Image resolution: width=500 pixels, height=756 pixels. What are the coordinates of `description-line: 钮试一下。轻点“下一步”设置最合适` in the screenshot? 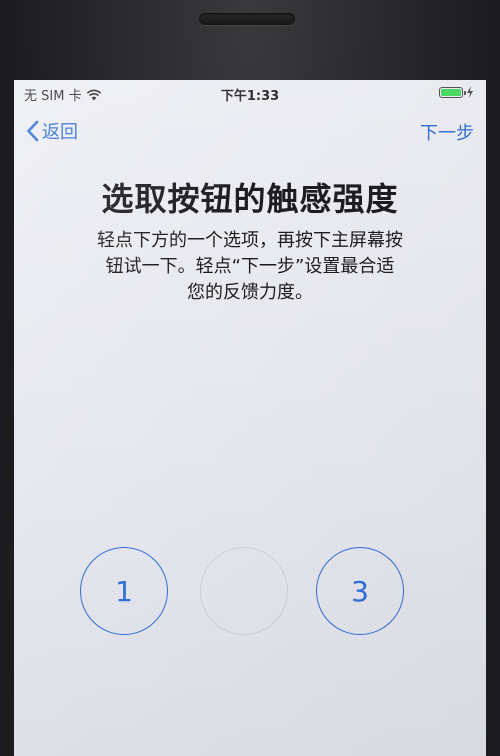 It's located at (250, 266).